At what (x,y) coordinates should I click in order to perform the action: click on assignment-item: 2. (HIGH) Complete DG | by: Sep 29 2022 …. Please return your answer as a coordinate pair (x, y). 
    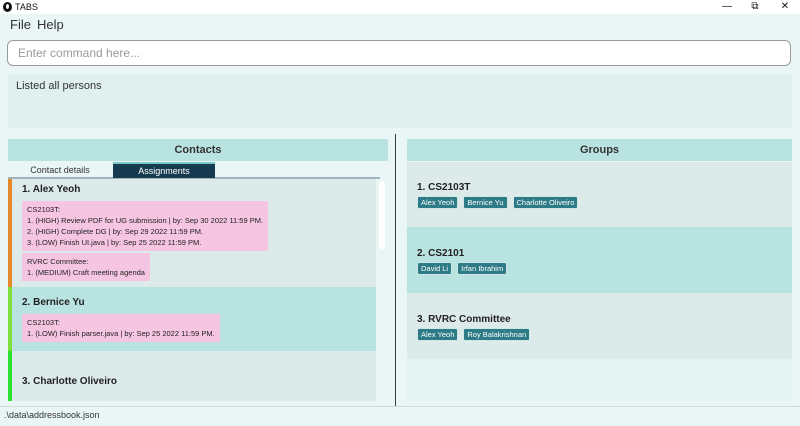
    Looking at the image, I should click on (115, 231).